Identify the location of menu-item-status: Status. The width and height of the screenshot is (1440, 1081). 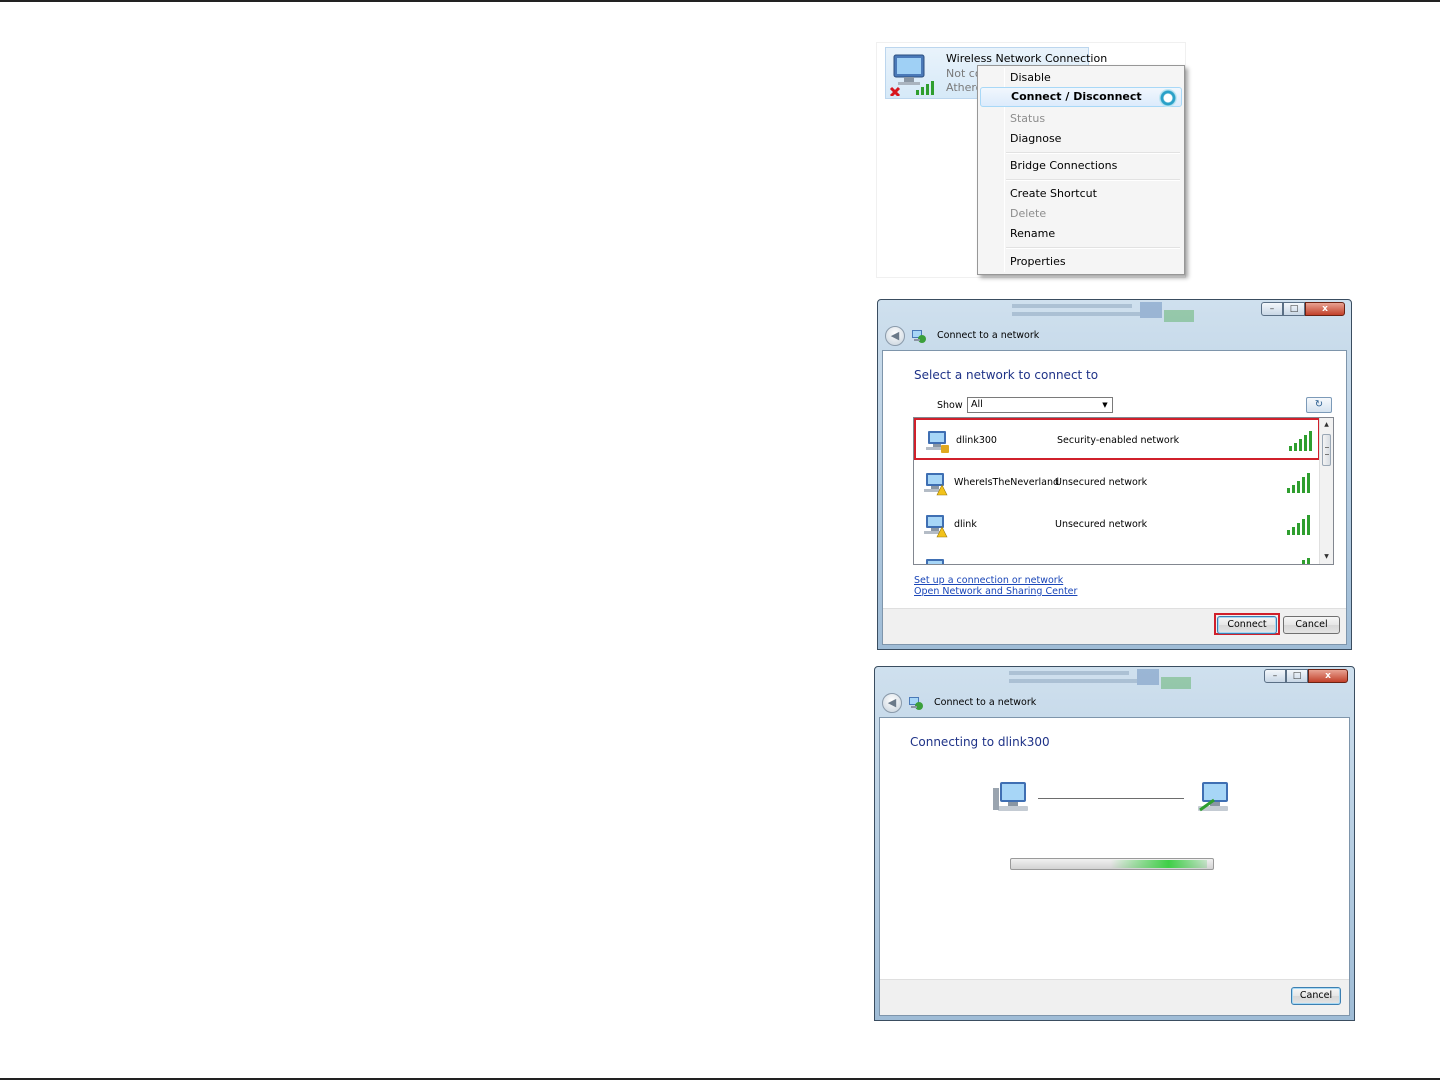
(1028, 118).